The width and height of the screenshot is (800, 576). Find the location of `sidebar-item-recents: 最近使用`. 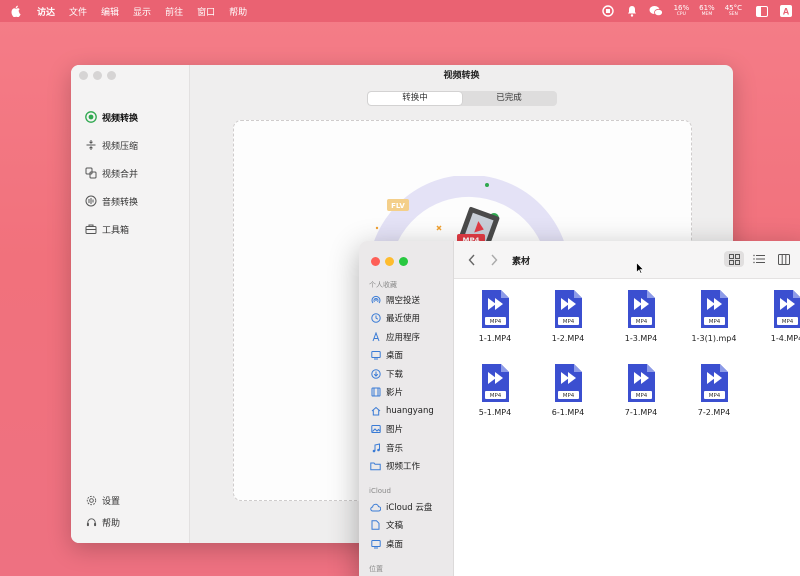

sidebar-item-recents: 最近使用 is located at coordinates (395, 318).